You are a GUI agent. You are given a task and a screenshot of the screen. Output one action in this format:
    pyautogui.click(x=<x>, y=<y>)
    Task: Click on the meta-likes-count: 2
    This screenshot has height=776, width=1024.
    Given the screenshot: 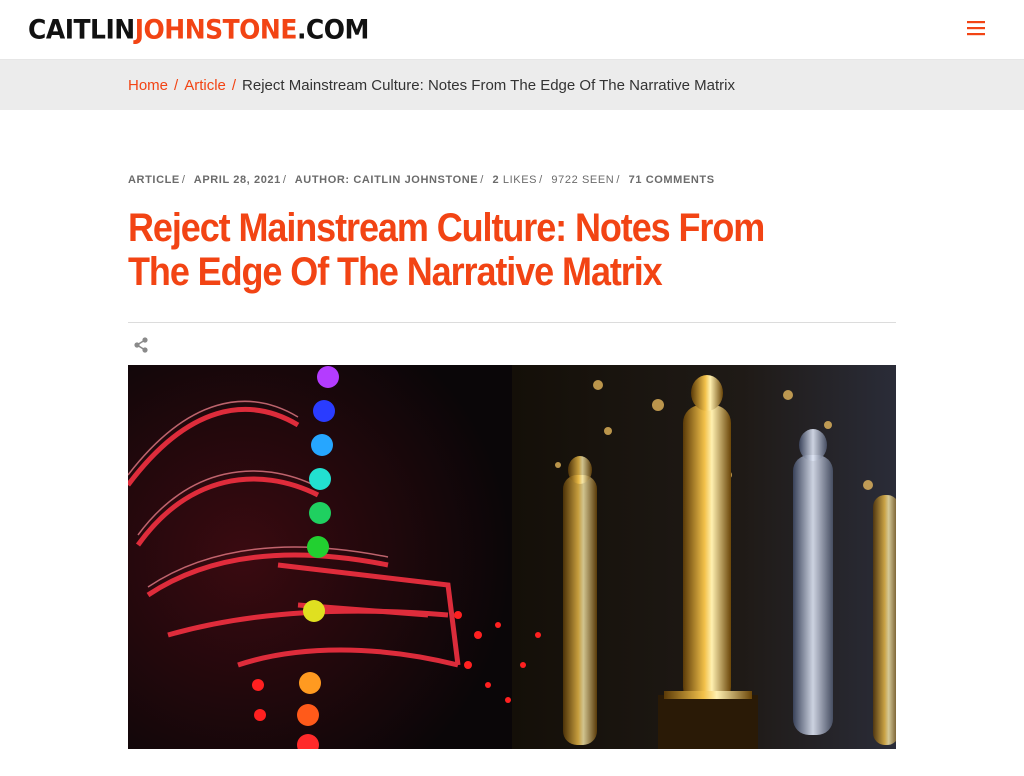 What is the action you would take?
    pyautogui.click(x=496, y=180)
    